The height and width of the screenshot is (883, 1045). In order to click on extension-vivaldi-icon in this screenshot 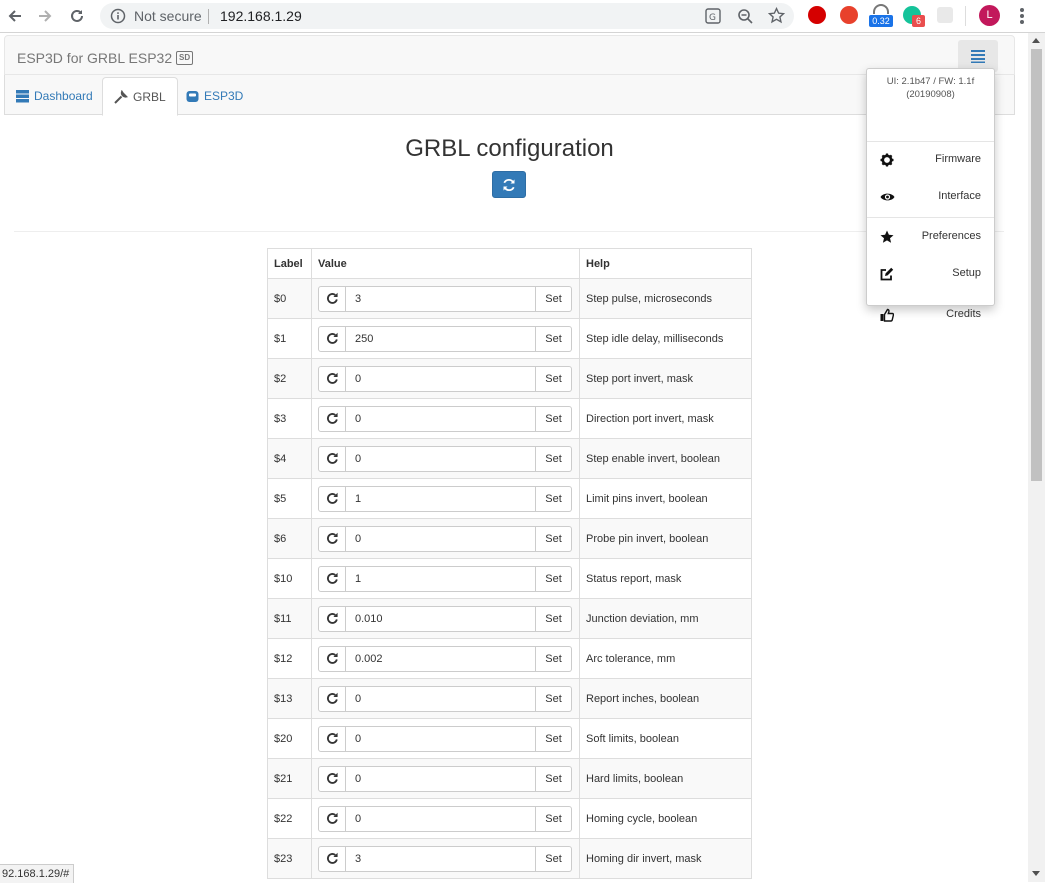, I will do `click(849, 15)`.